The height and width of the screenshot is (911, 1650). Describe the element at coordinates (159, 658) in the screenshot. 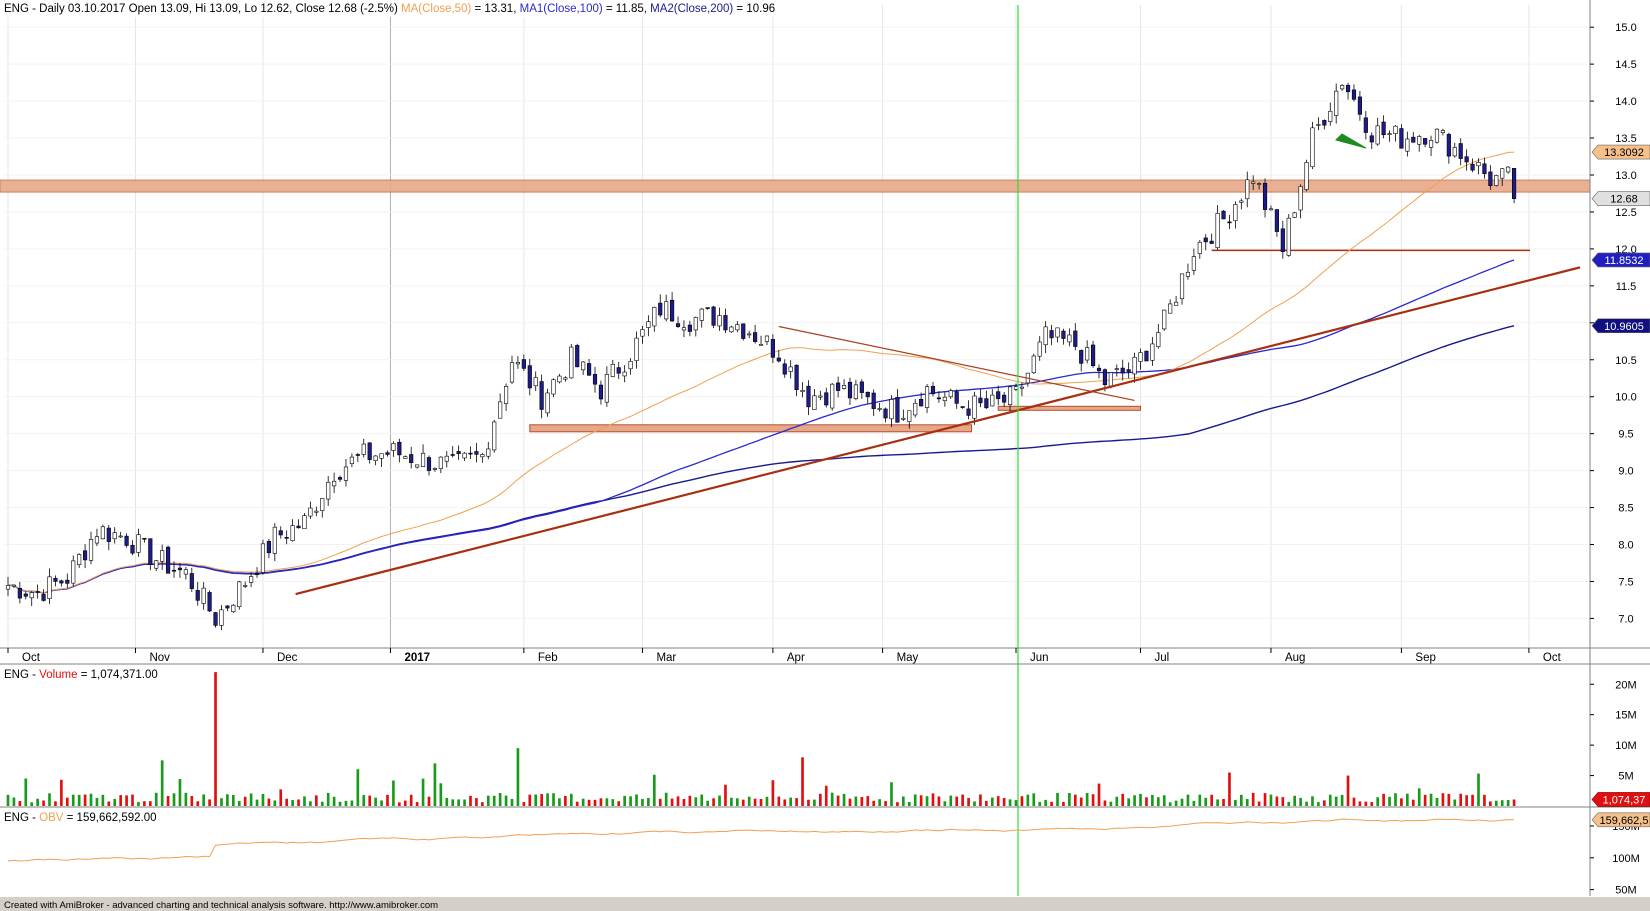

I see `month-label: Nov` at that location.